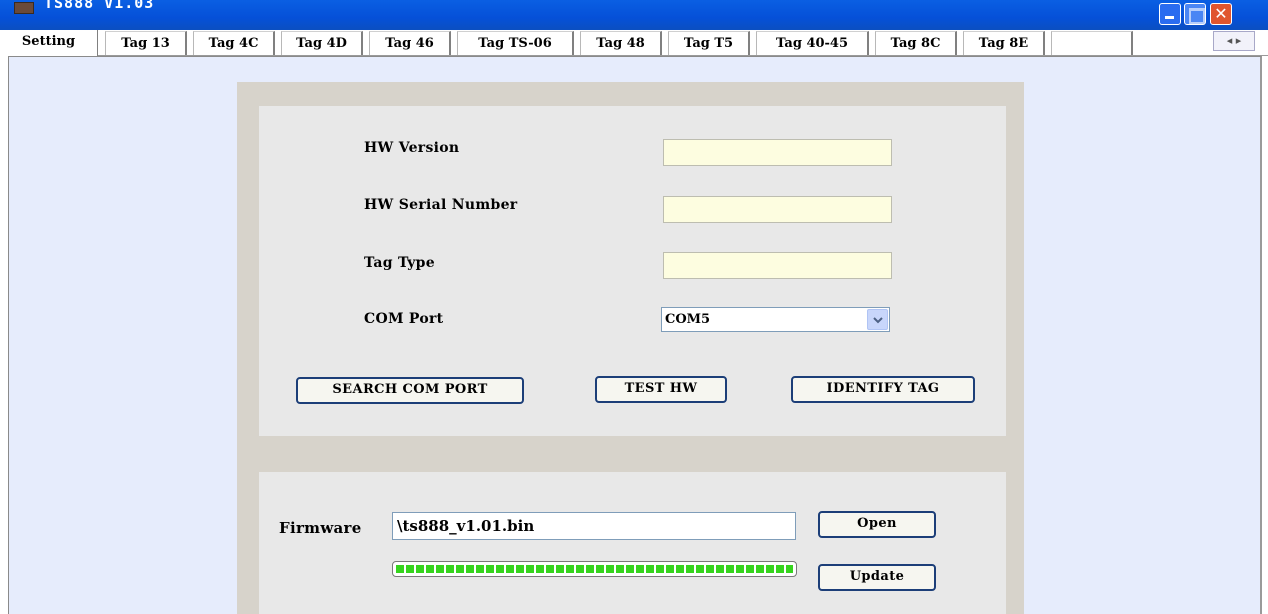 This screenshot has height=614, width=1268. Describe the element at coordinates (775, 319) in the screenshot. I see `com-port-select: COM5` at that location.